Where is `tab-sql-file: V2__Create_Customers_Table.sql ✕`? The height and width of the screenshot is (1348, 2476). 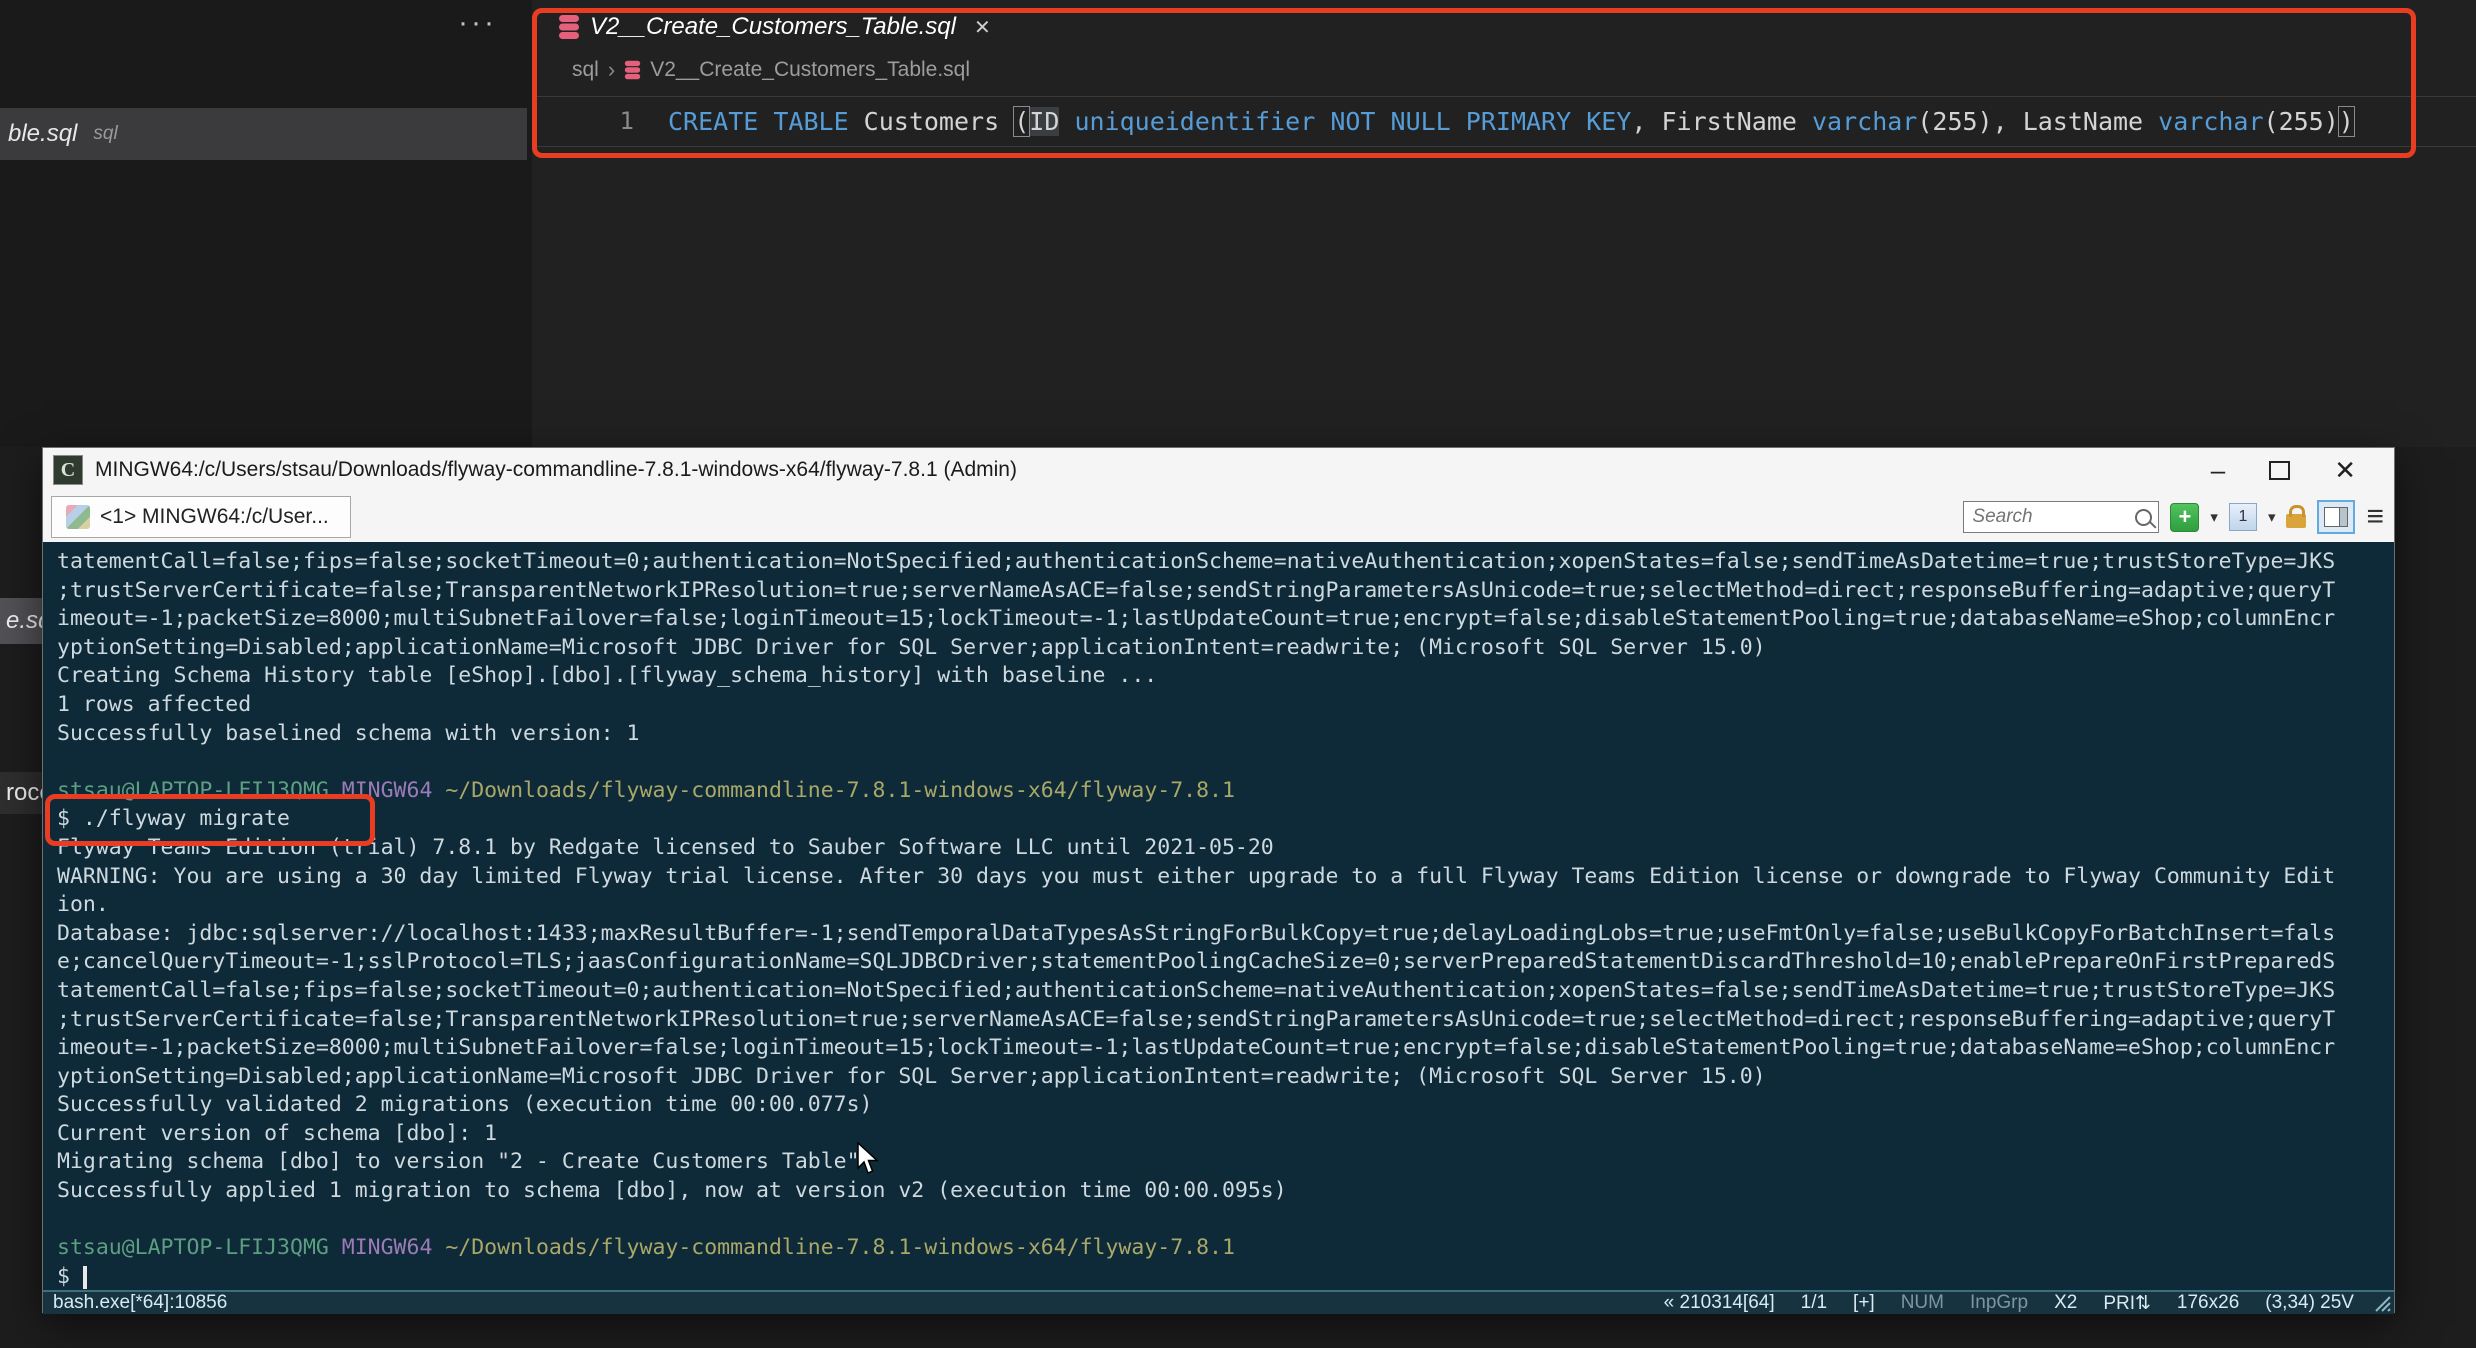 tab-sql-file: V2__Create_Customers_Table.sql ✕ is located at coordinates (774, 27).